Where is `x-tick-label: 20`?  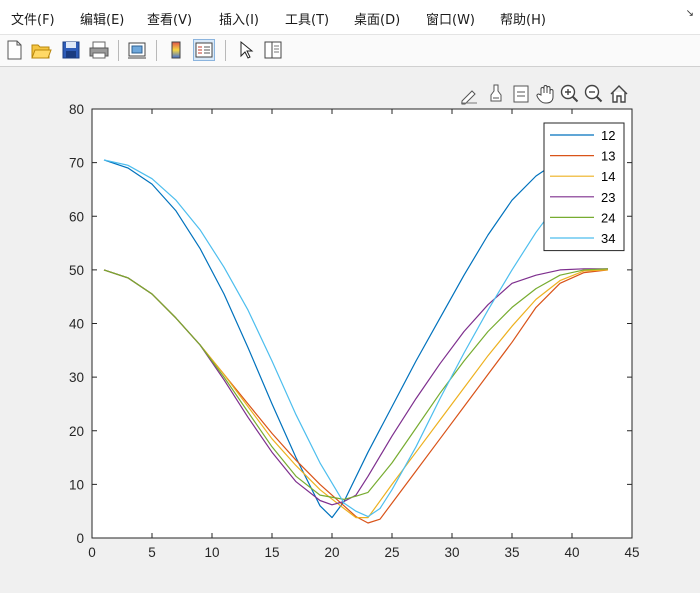
x-tick-label: 20 is located at coordinates (331, 552).